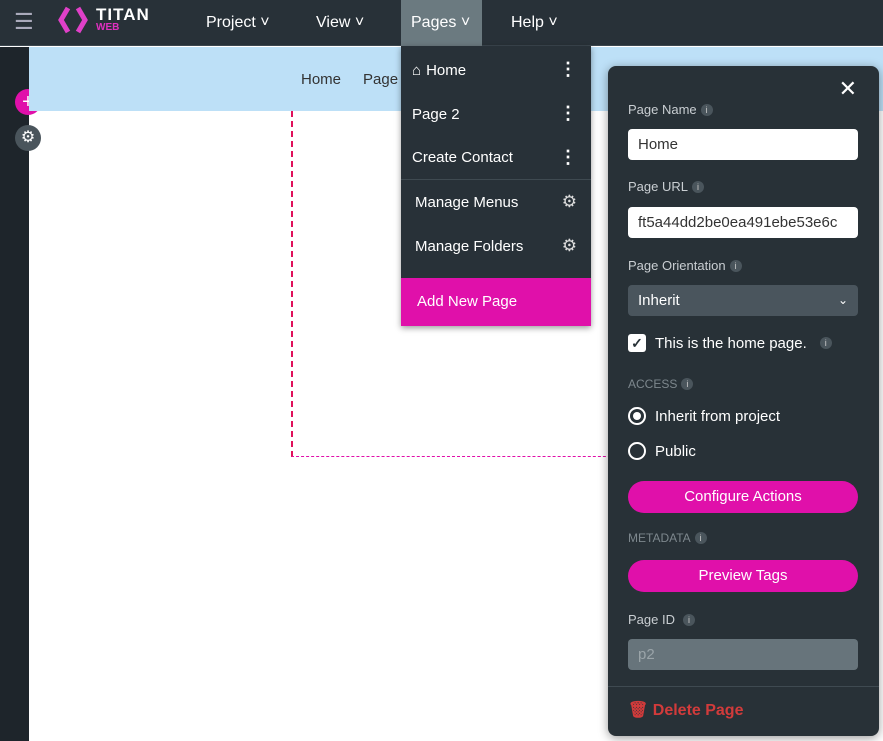  I want to click on logo: TITAN WEB, so click(104, 20).